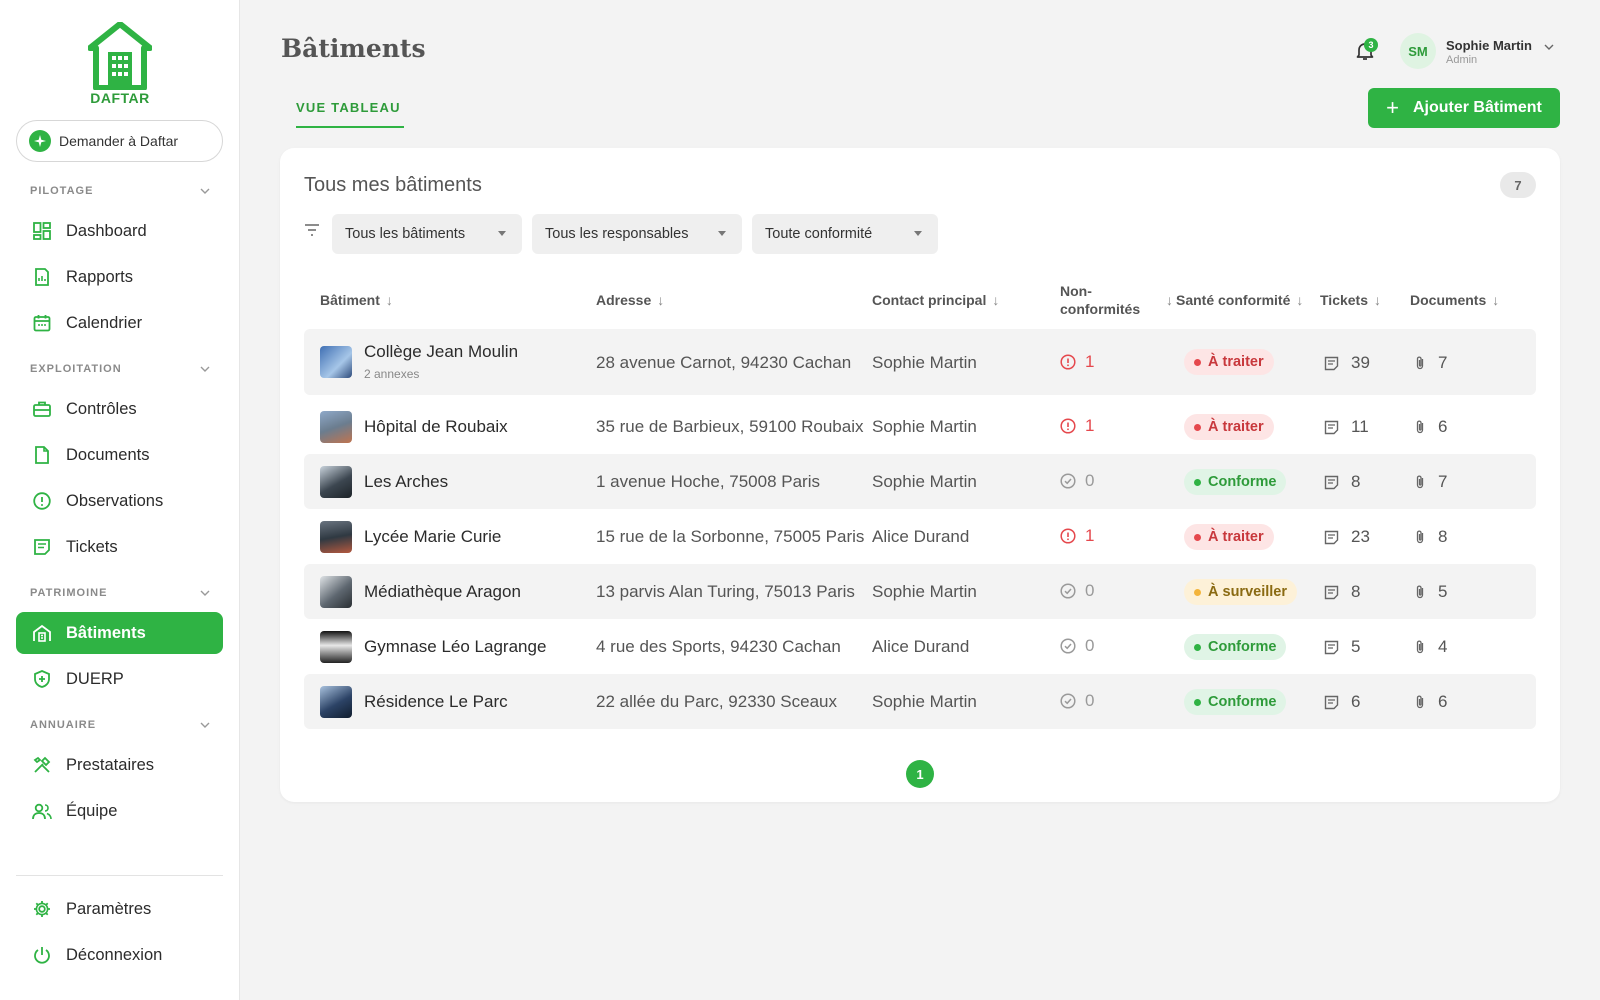 The image size is (1600, 1000). What do you see at coordinates (119, 633) in the screenshot?
I see `sidebar-item-batiments: Bâtiments` at bounding box center [119, 633].